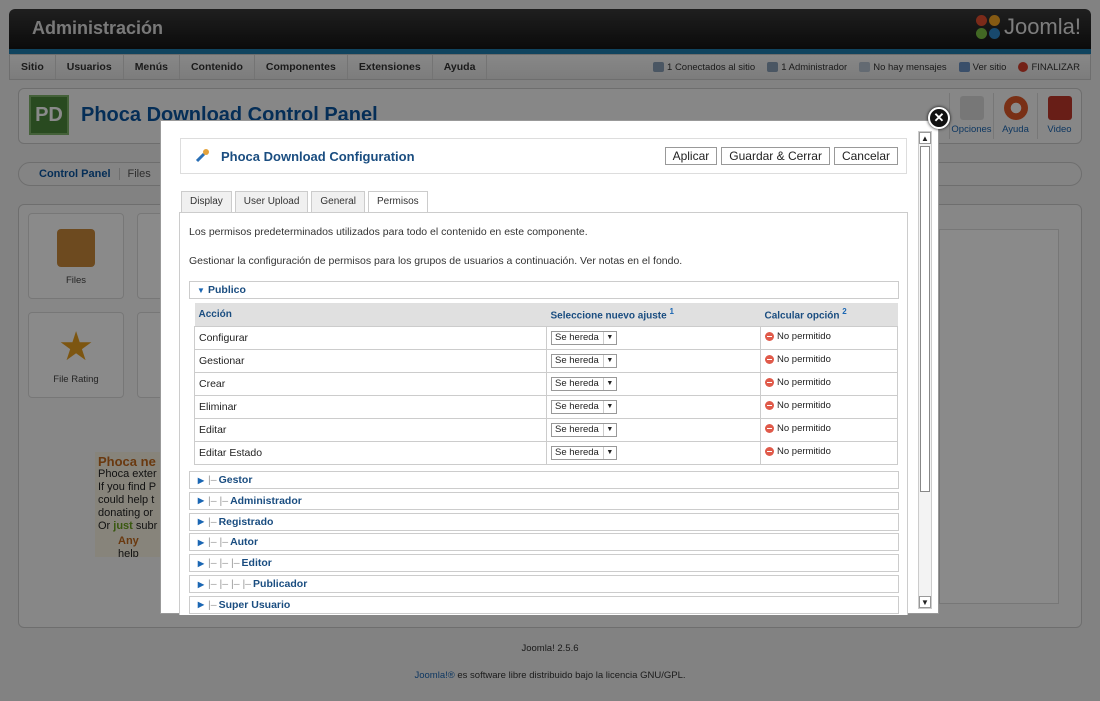 The image size is (1100, 701). I want to click on group-publico: ▼ Publico, so click(544, 290).